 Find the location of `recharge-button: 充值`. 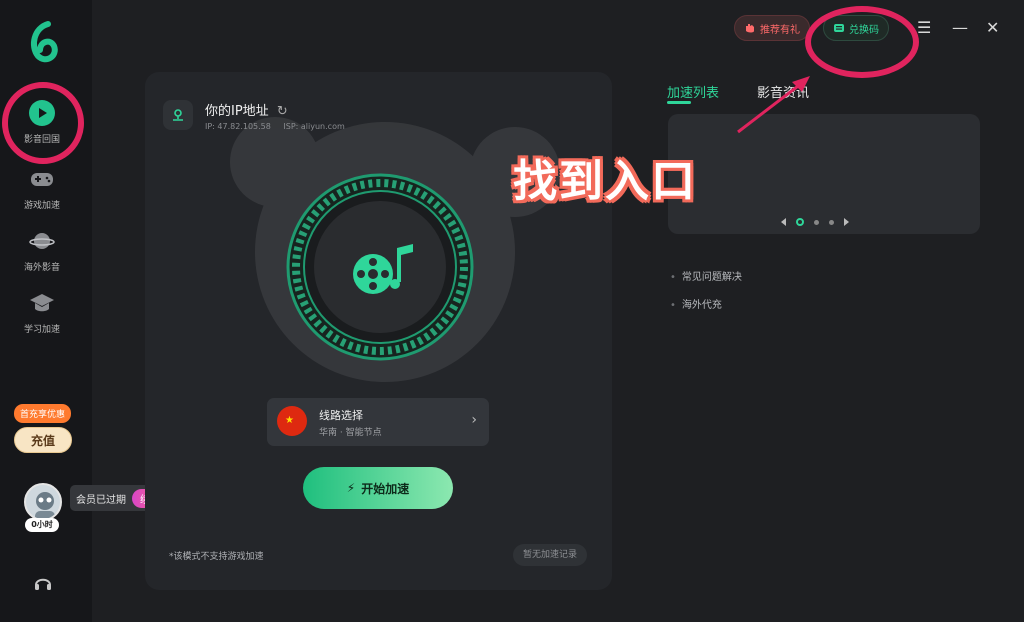

recharge-button: 充值 is located at coordinates (43, 440).